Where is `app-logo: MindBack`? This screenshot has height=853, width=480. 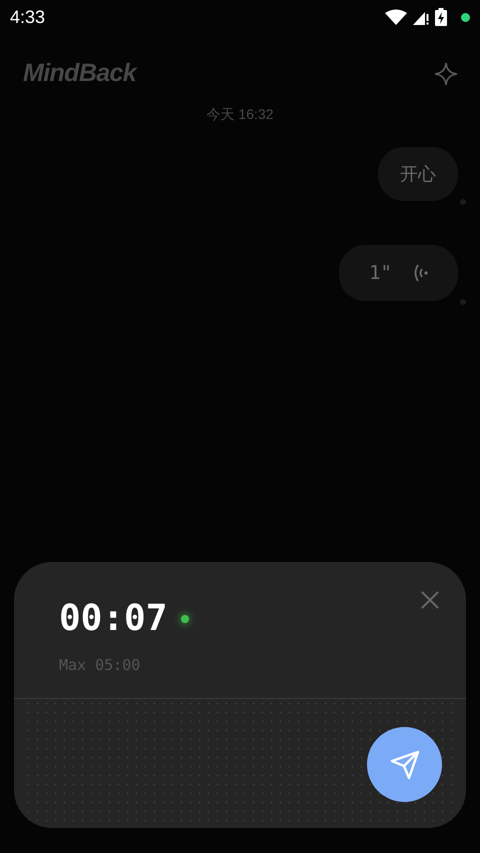 app-logo: MindBack is located at coordinates (79, 74).